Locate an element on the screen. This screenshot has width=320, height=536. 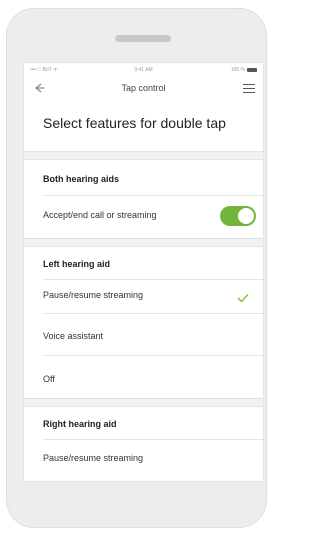
status-bar: •••○○ BoT ᯤ 9:41 AM 100 % is located at coordinates (143, 70).